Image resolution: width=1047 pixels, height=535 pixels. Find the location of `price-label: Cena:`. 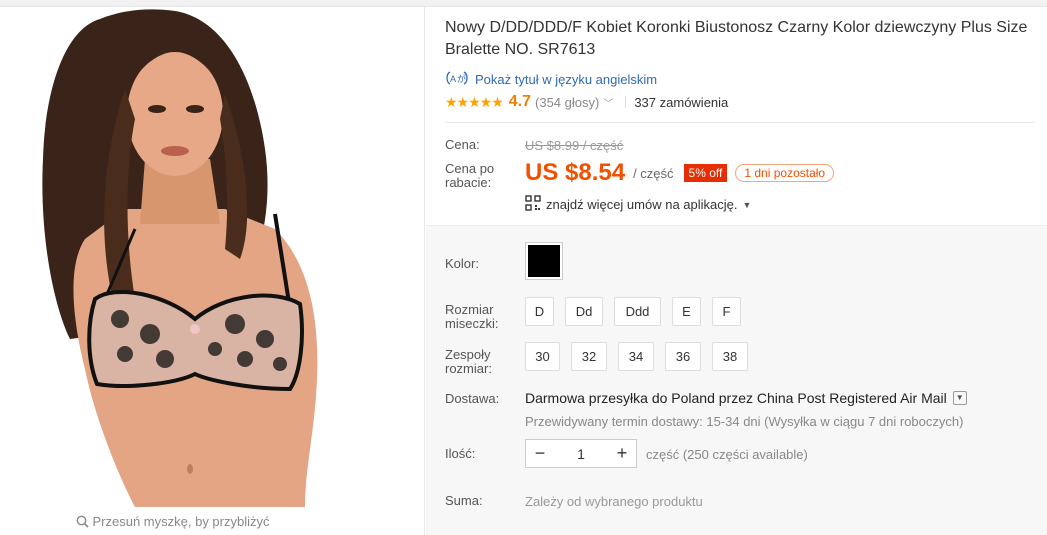

price-label: Cena: is located at coordinates (462, 144).